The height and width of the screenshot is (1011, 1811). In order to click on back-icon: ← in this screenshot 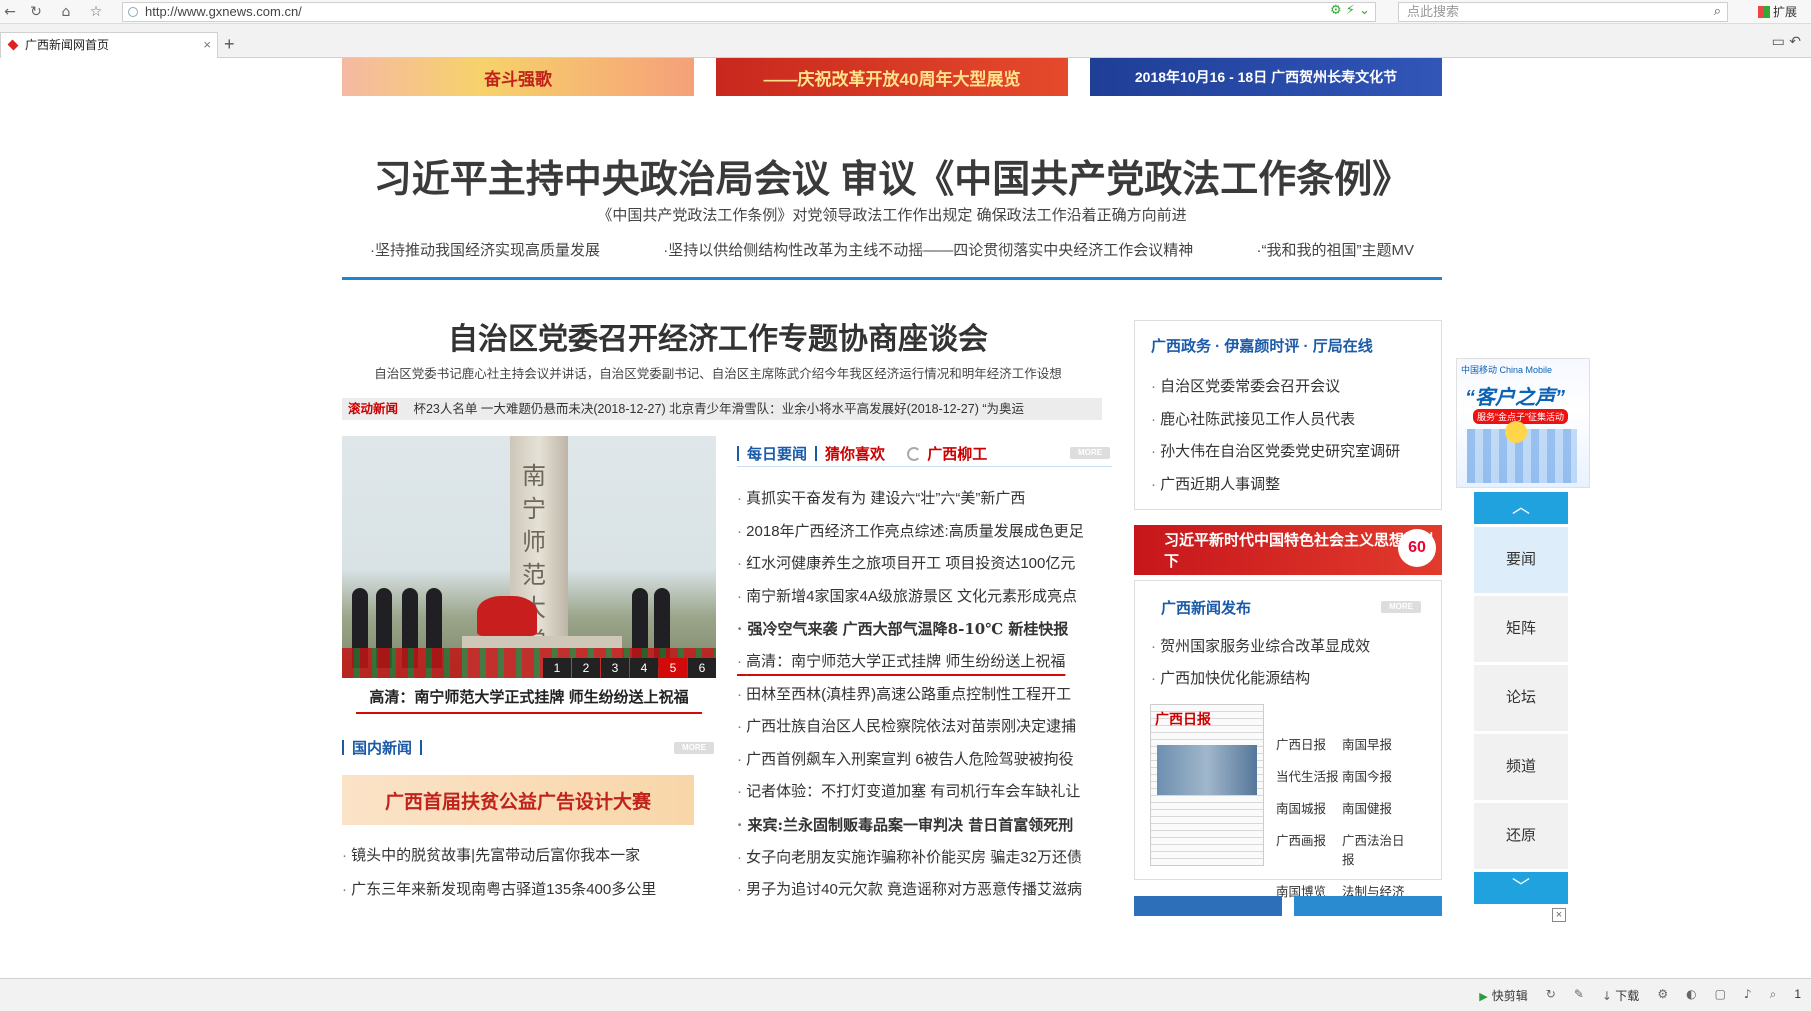, I will do `click(10, 12)`.